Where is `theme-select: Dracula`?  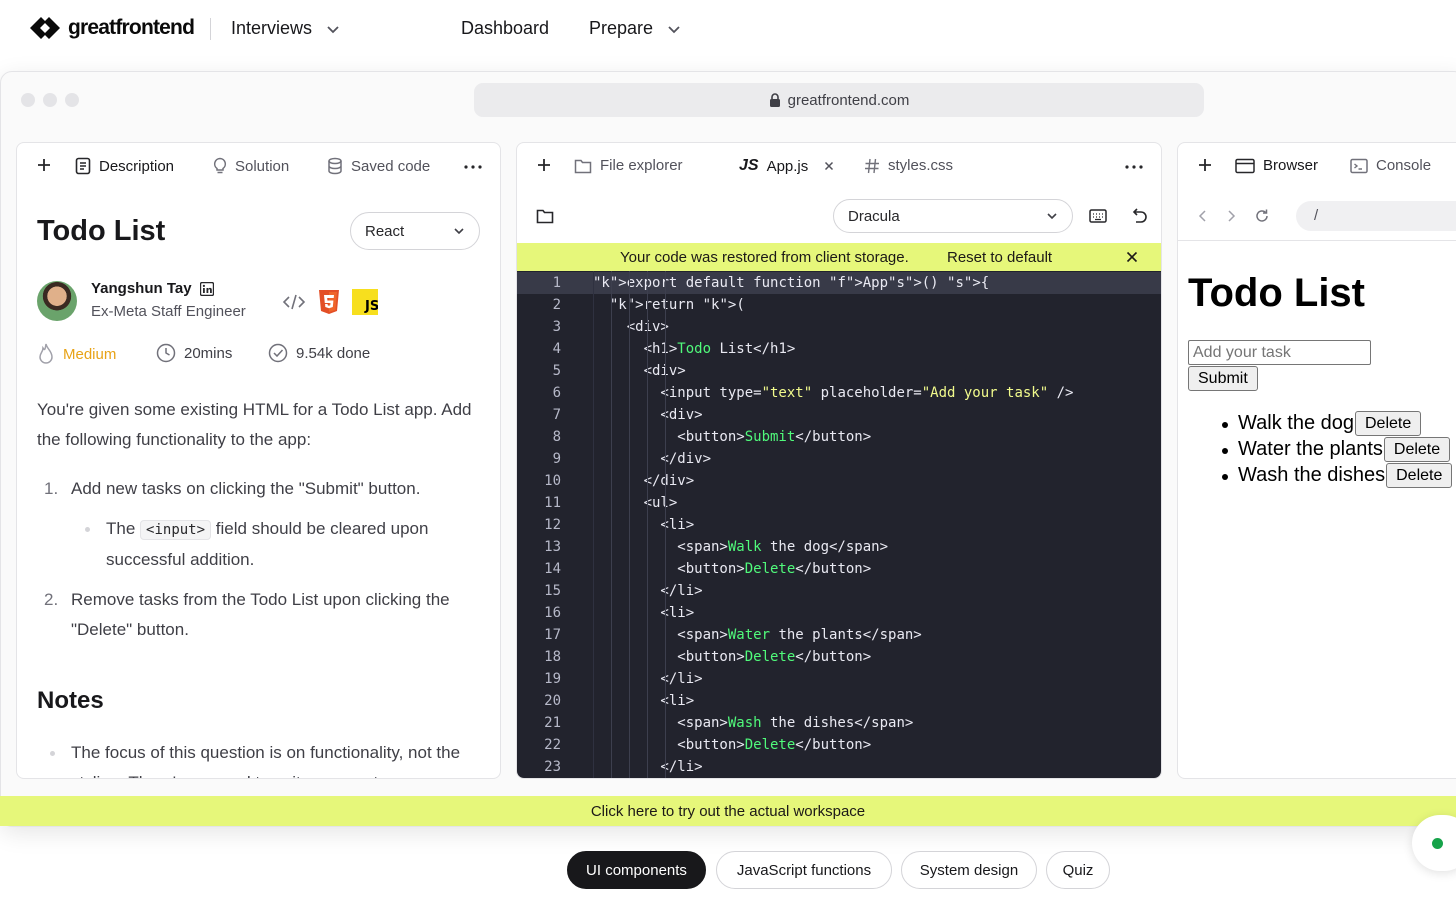
theme-select: Dracula is located at coordinates (953, 216).